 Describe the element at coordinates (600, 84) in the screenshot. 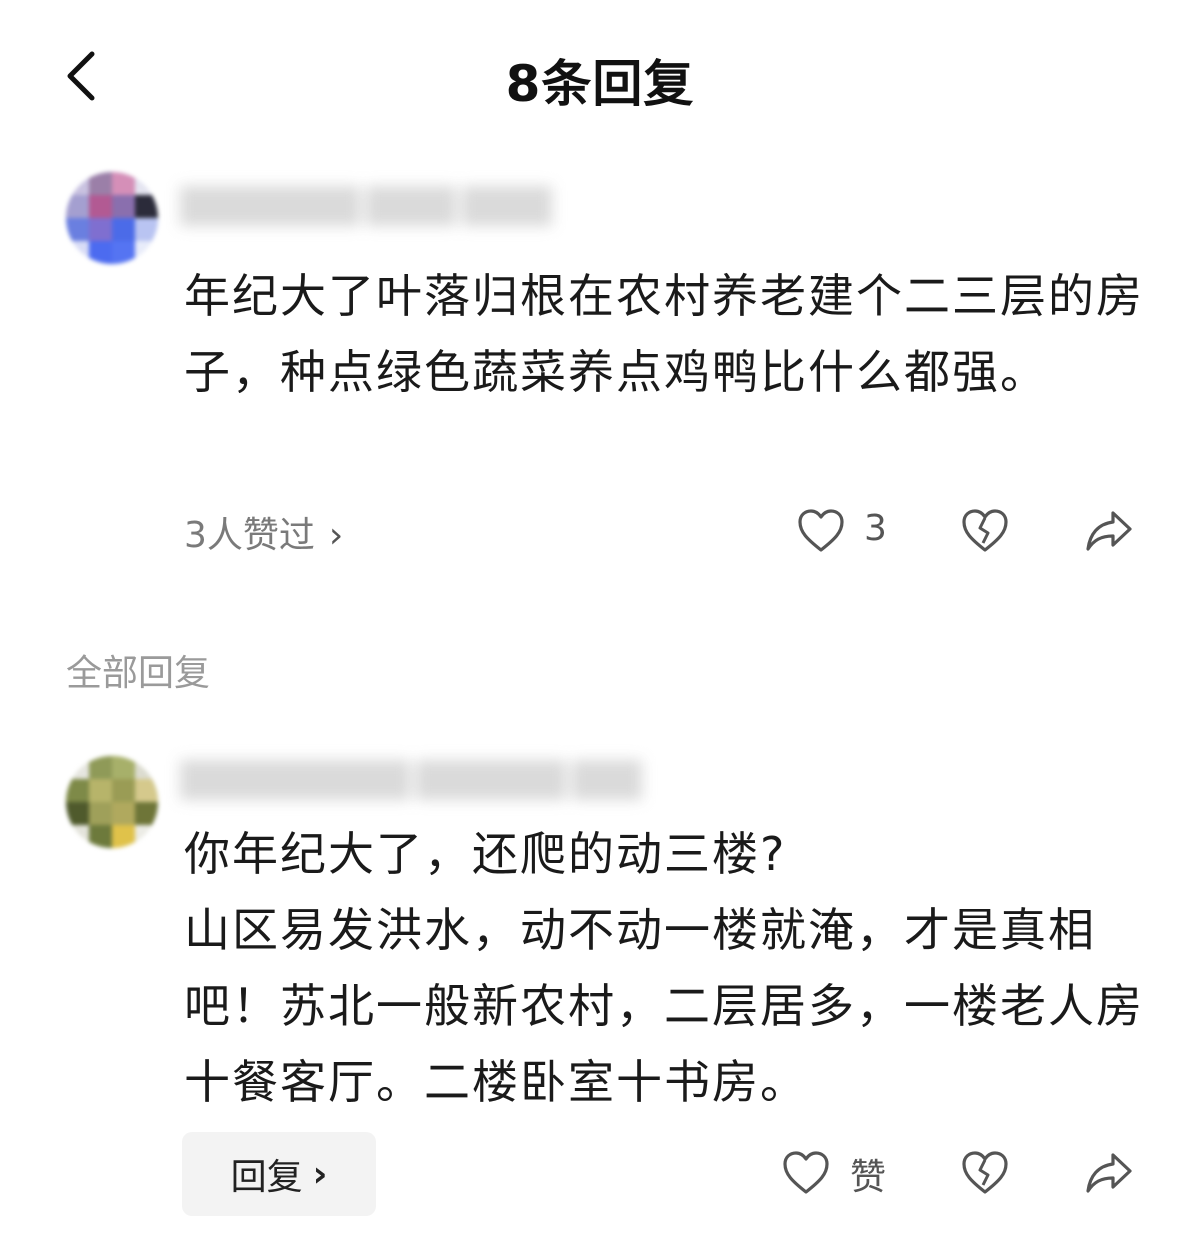

I see `page-title: 8条回复` at that location.